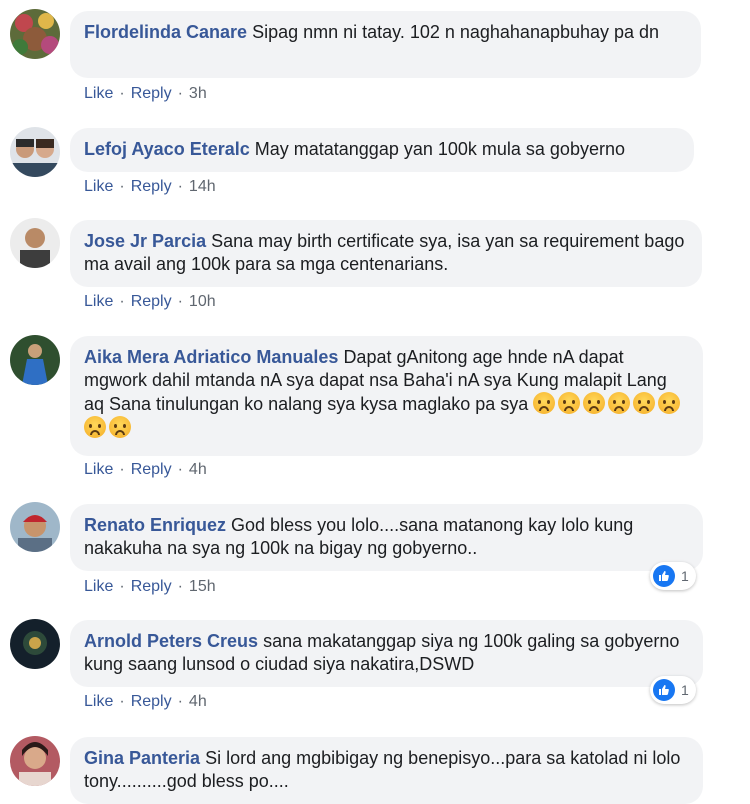 This screenshot has height=804, width=750. What do you see at coordinates (198, 93) in the screenshot?
I see `comment-timestamp: 3h` at bounding box center [198, 93].